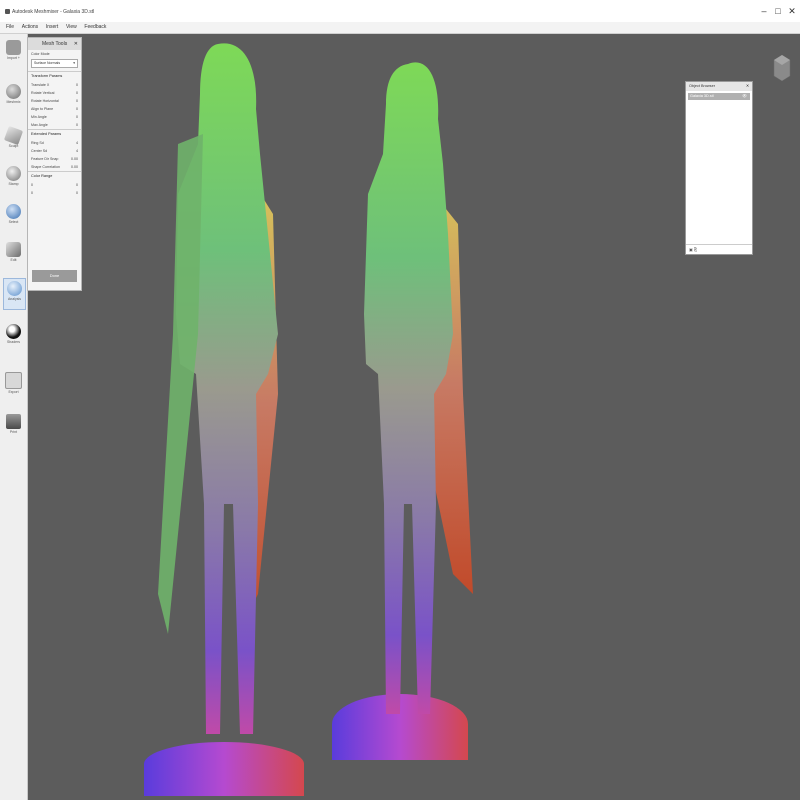  What do you see at coordinates (13, 380) in the screenshot?
I see `export-icon` at bounding box center [13, 380].